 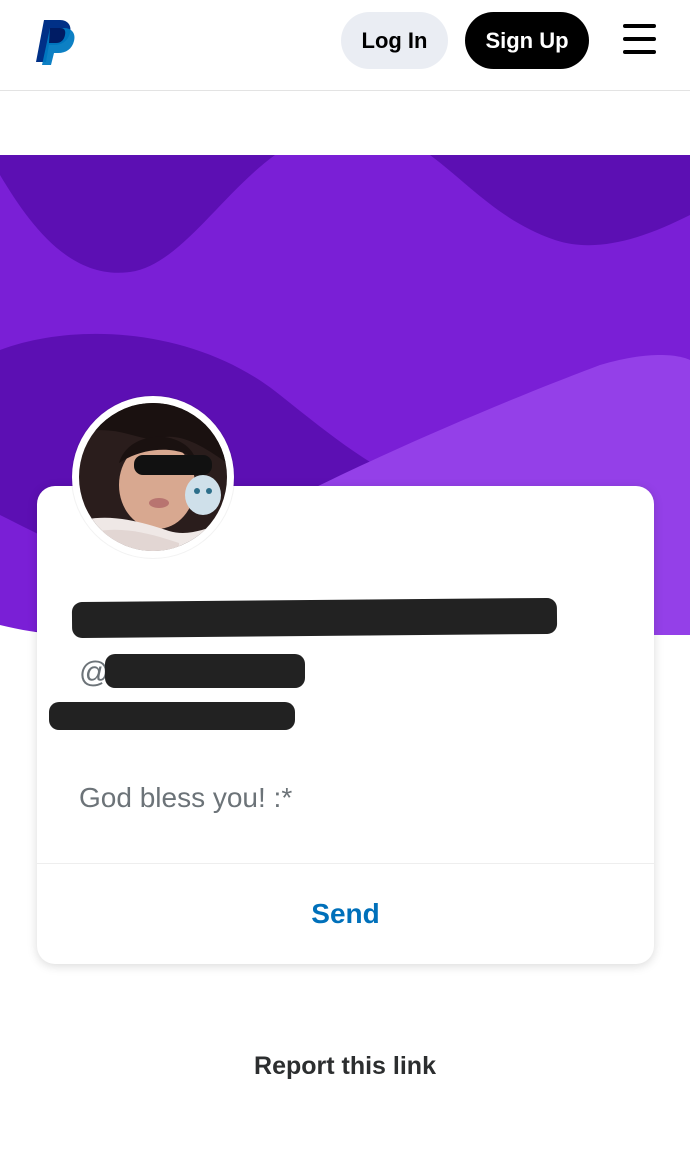 I want to click on login-button: Log In, so click(x=394, y=40).